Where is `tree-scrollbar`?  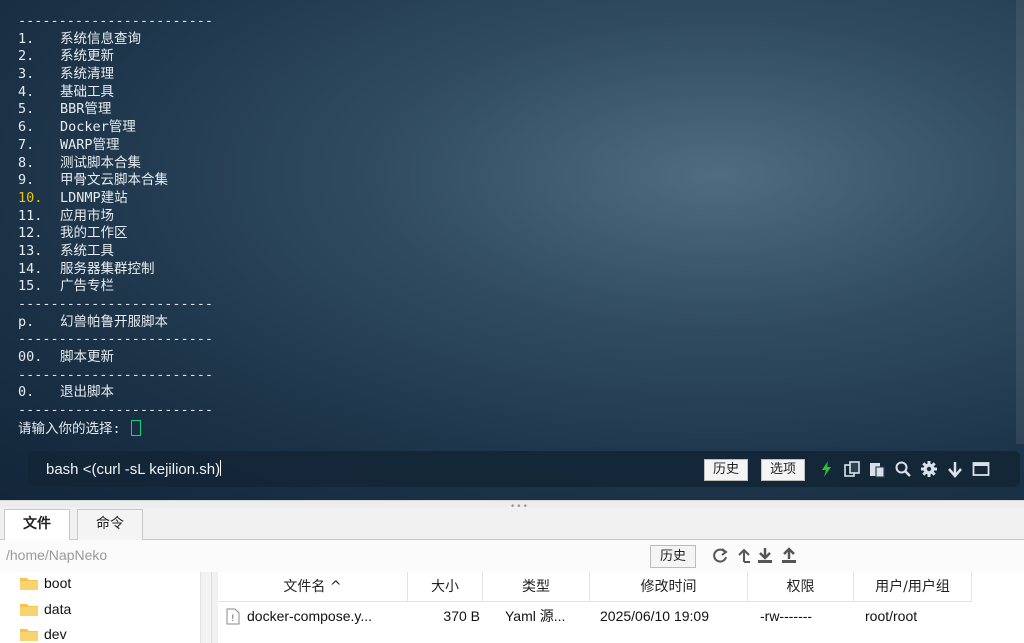 tree-scrollbar is located at coordinates (205, 607).